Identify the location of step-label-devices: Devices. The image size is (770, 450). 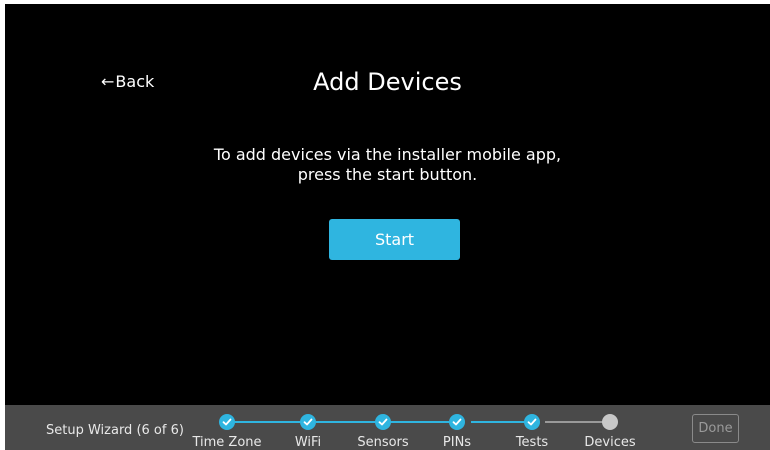
(610, 442).